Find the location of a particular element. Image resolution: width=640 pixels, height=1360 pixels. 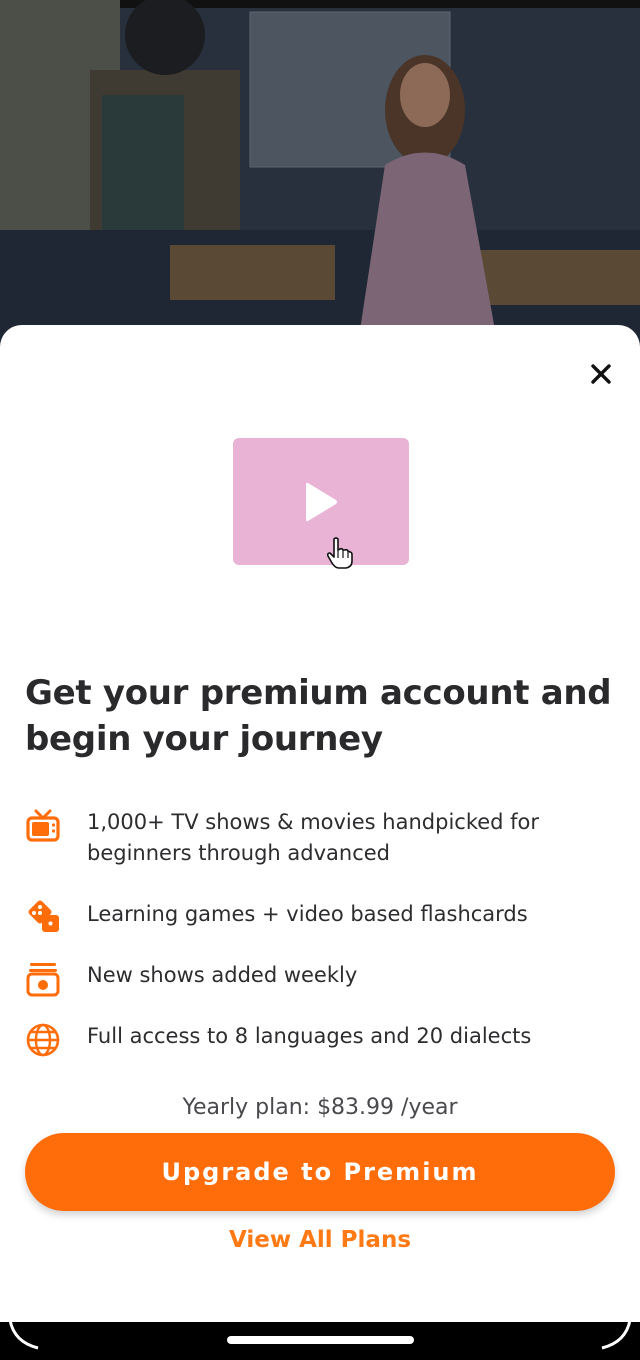

play-icon is located at coordinates (321, 501).